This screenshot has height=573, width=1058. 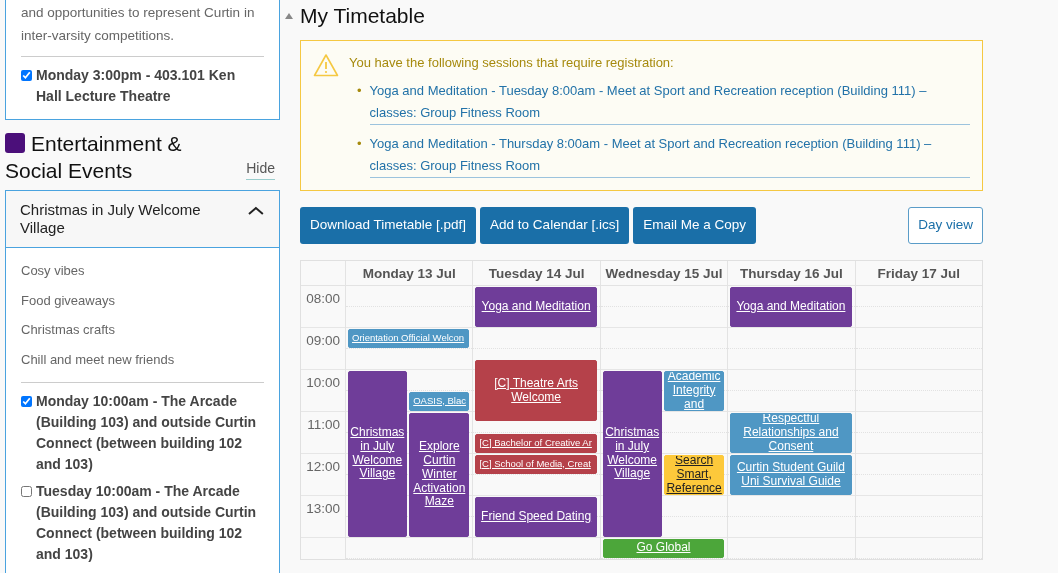 I want to click on description-text: and opportunities to represent Curtin in inter-varsity competitions., so click(x=138, y=24).